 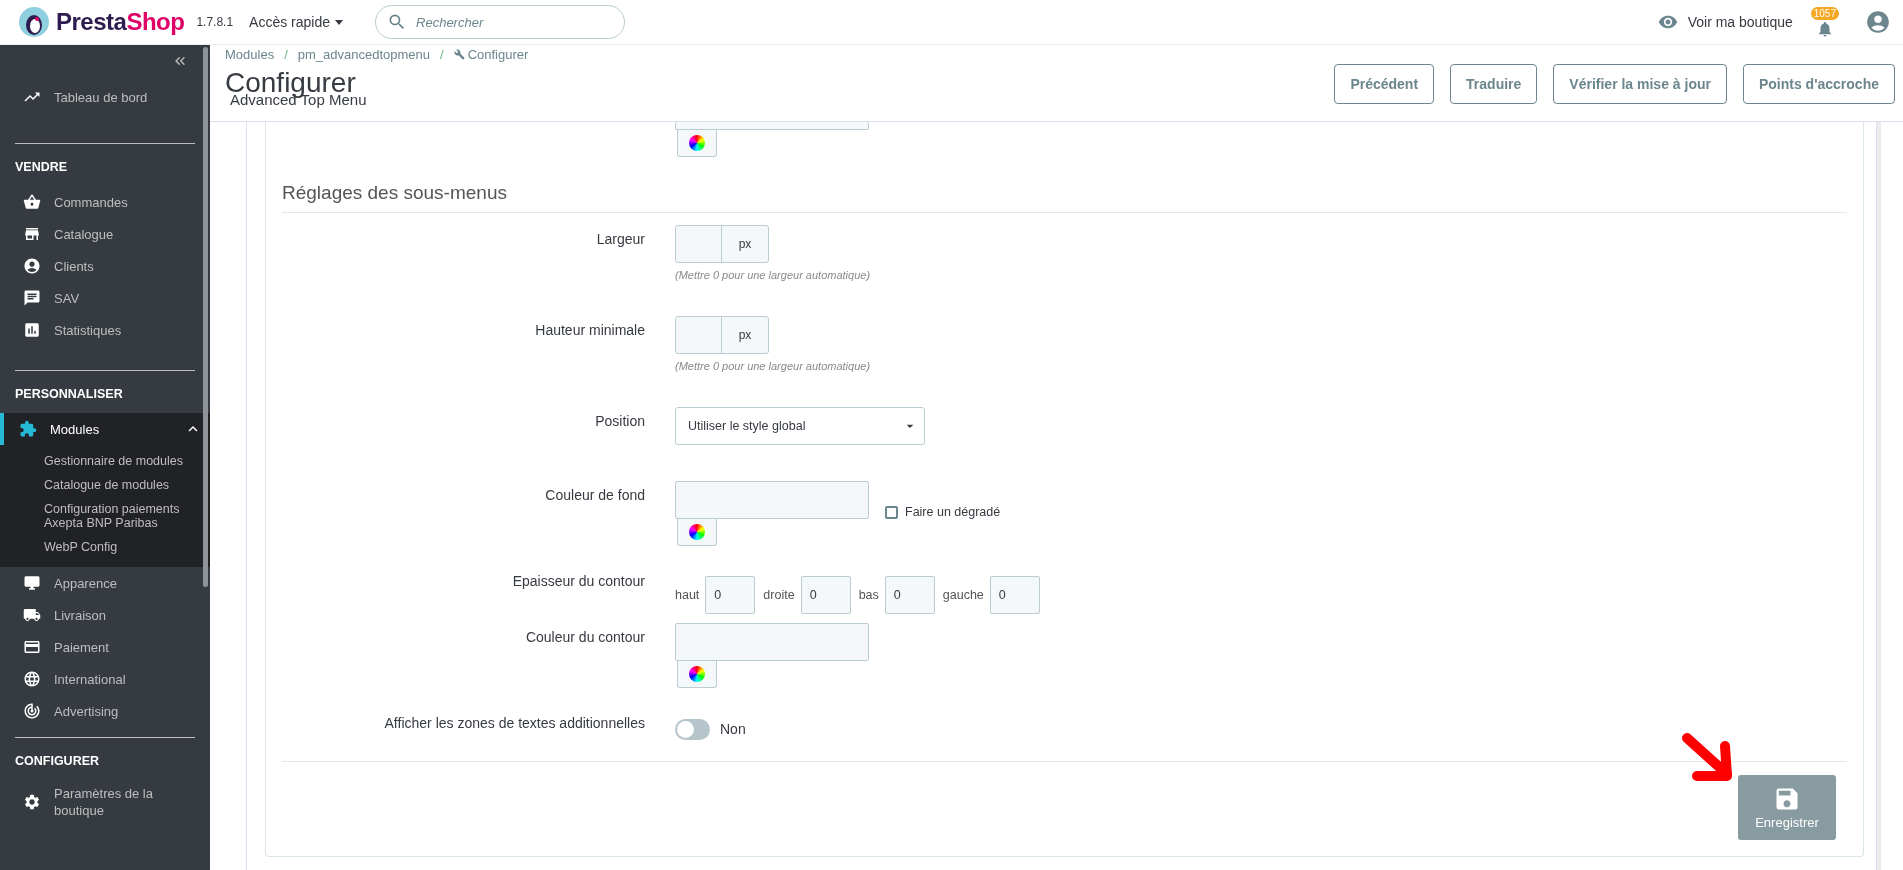 What do you see at coordinates (1640, 84) in the screenshot?
I see `toolbar-button: Vérifier la mise à jour` at bounding box center [1640, 84].